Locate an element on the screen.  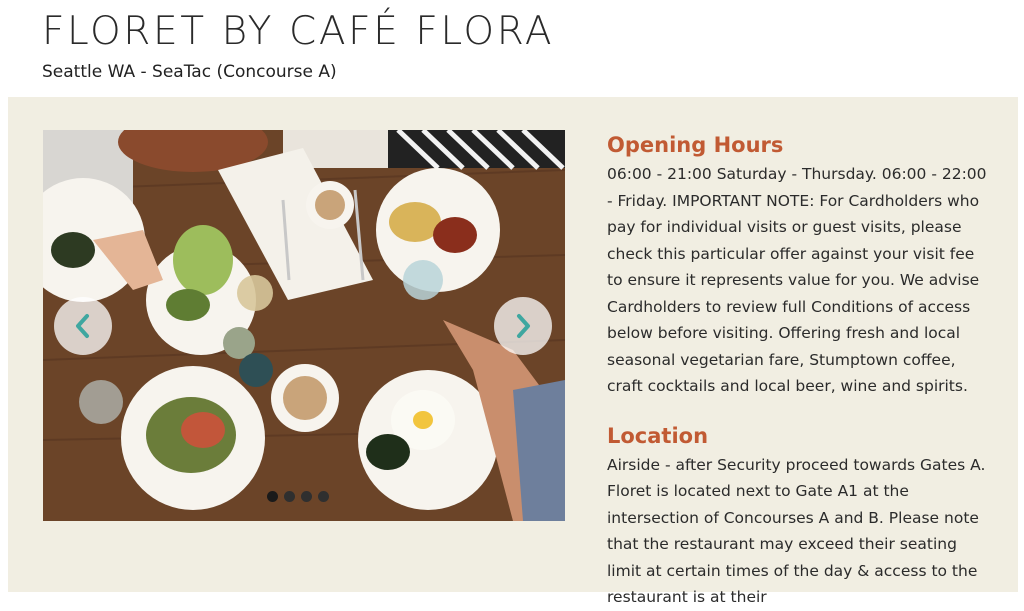
carousel-prev-button is located at coordinates (83, 326).